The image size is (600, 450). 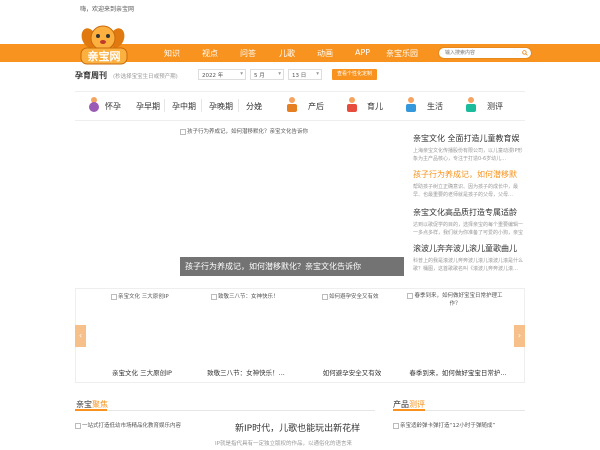 I want to click on carousel-caption: 如何避孕安全又有效, so click(x=352, y=372).